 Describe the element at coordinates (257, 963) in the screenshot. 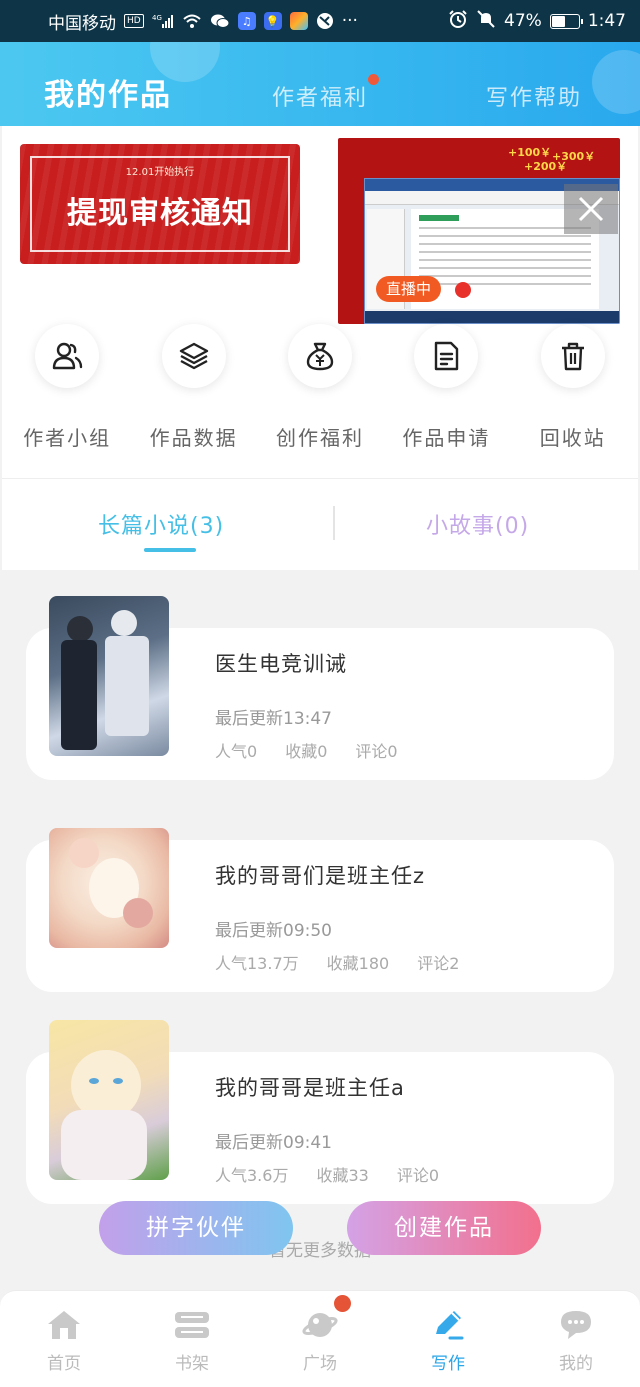

I see `work-popularity: 人气13.7万` at that location.